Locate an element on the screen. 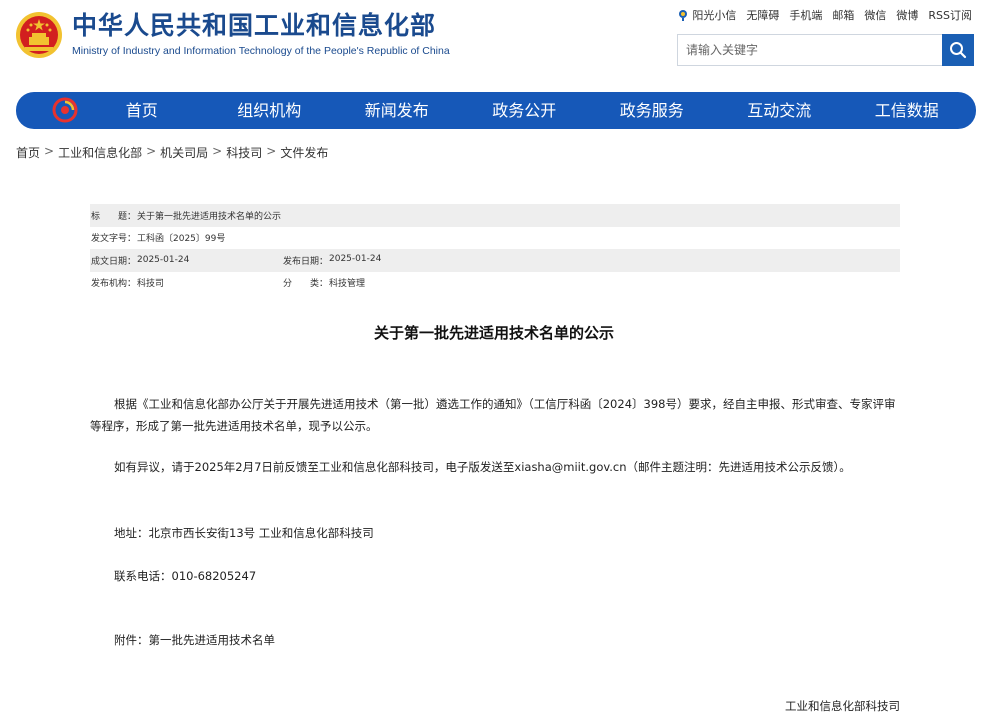  meta-row-title: 标 题： 关于第一批先进适用技术名单的公示 is located at coordinates (495, 215).